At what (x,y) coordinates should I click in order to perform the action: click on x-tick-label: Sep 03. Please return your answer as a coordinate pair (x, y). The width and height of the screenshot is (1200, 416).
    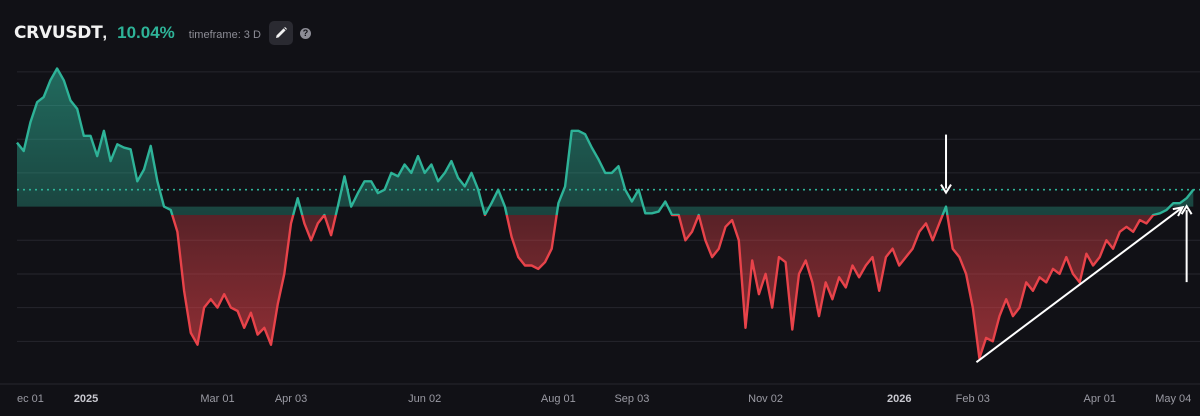
    Looking at the image, I should click on (631, 399).